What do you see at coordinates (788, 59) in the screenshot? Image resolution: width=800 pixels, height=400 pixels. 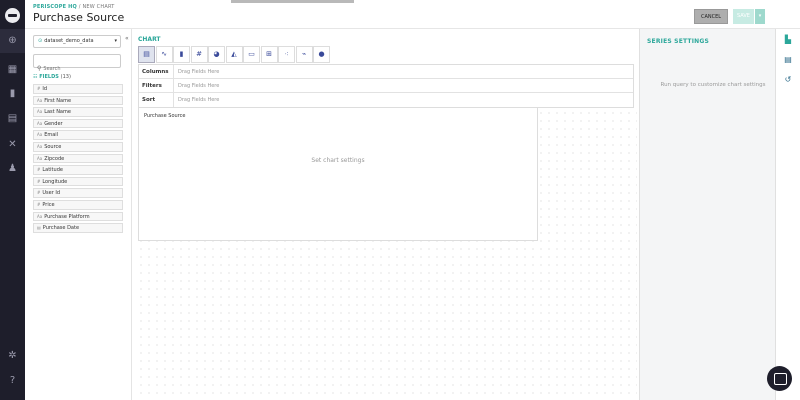 I see `notes-icon: ▤` at bounding box center [788, 59].